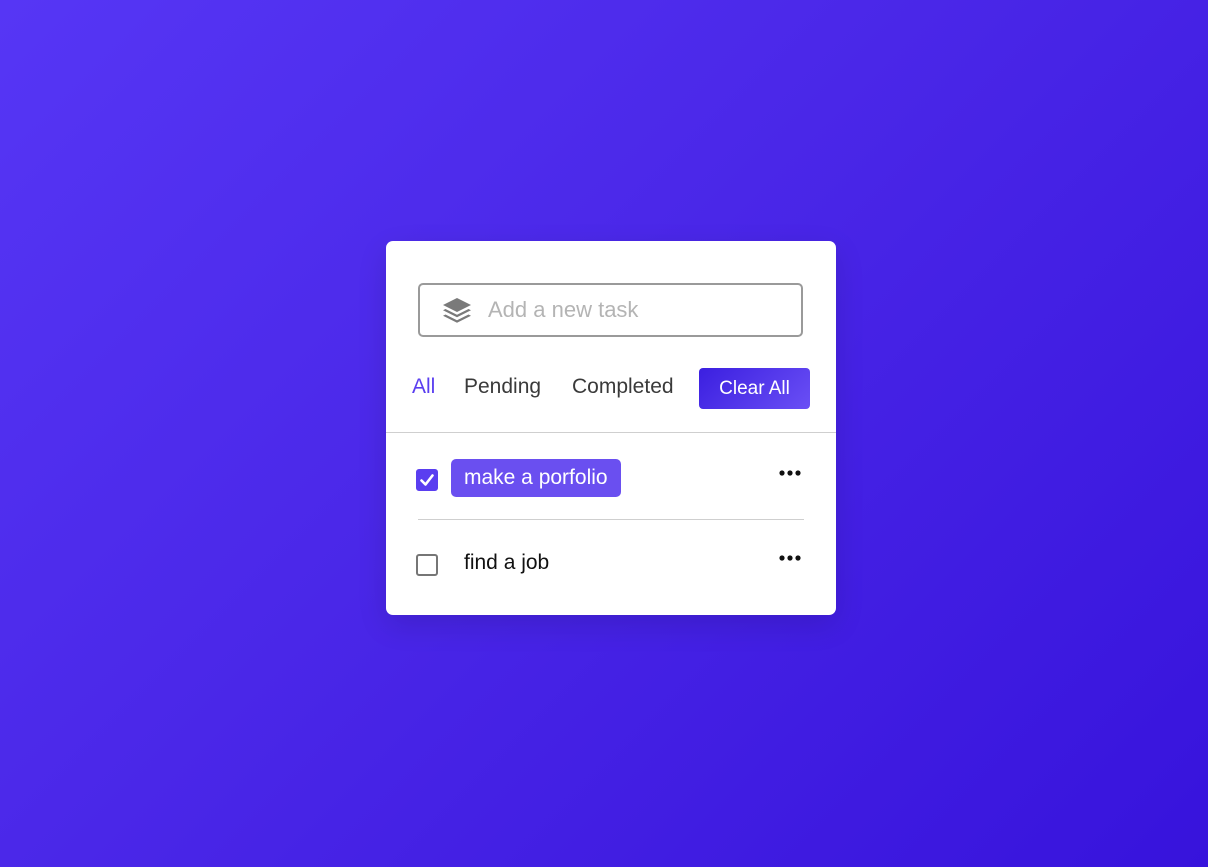 The height and width of the screenshot is (867, 1208). I want to click on task-text: find a job, so click(507, 562).